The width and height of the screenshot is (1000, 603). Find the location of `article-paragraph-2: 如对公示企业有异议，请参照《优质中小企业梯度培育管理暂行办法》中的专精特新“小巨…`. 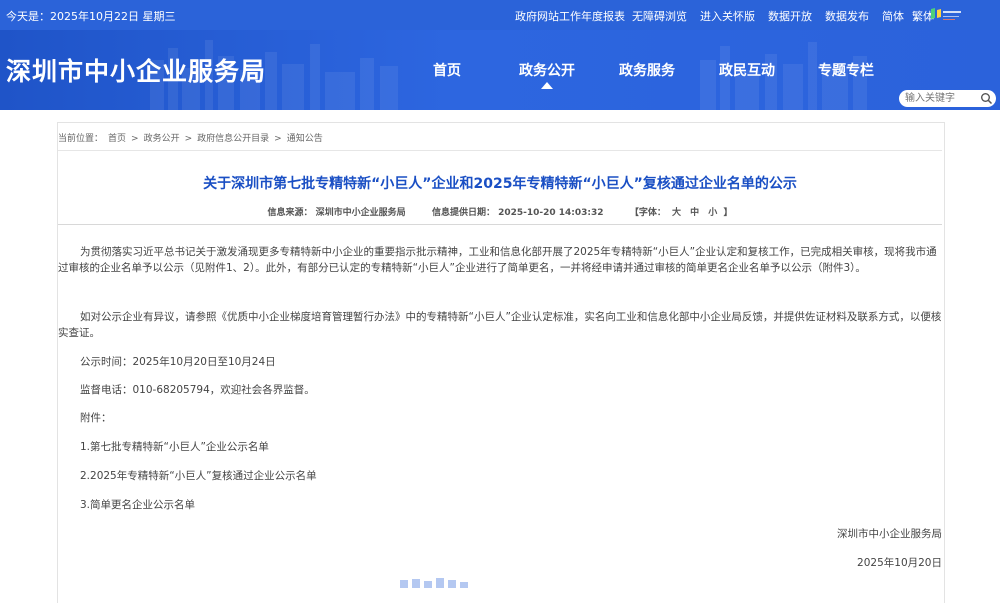

article-paragraph-2: 如对公示企业有异议，请参照《优质中小企业梯度培育管理暂行办法》中的专精特新“小巨… is located at coordinates (500, 325).